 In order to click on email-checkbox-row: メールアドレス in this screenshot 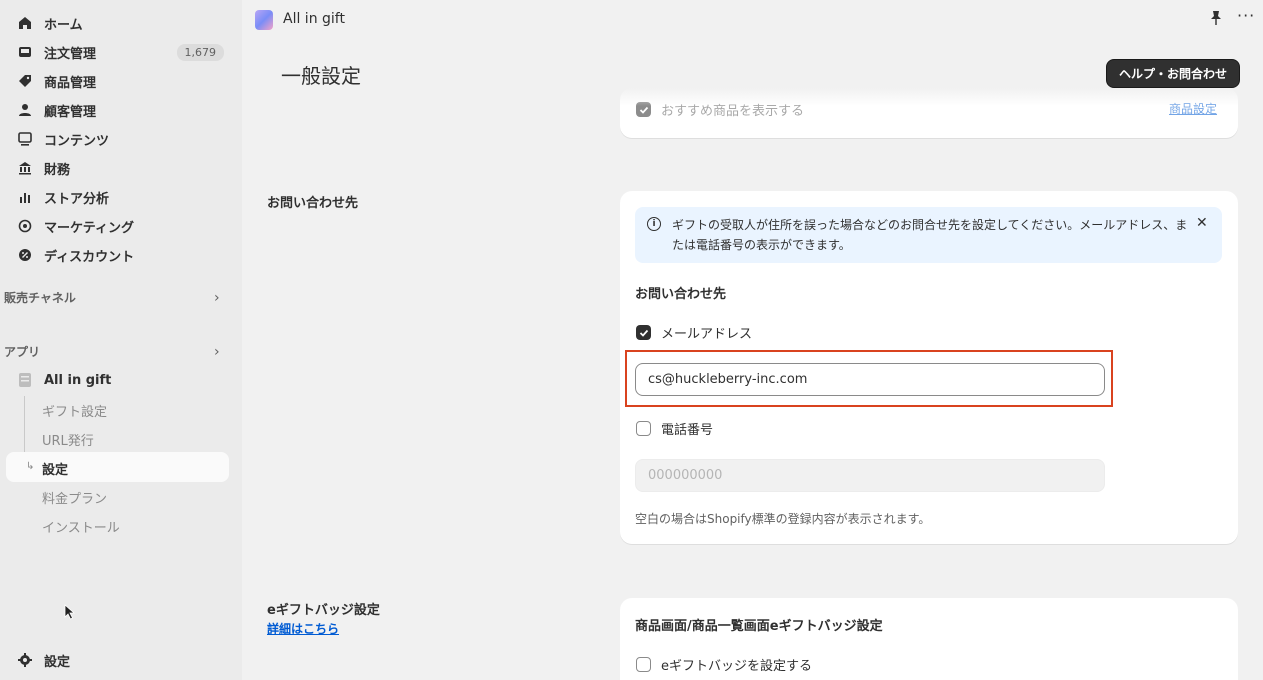, I will do `click(694, 332)`.